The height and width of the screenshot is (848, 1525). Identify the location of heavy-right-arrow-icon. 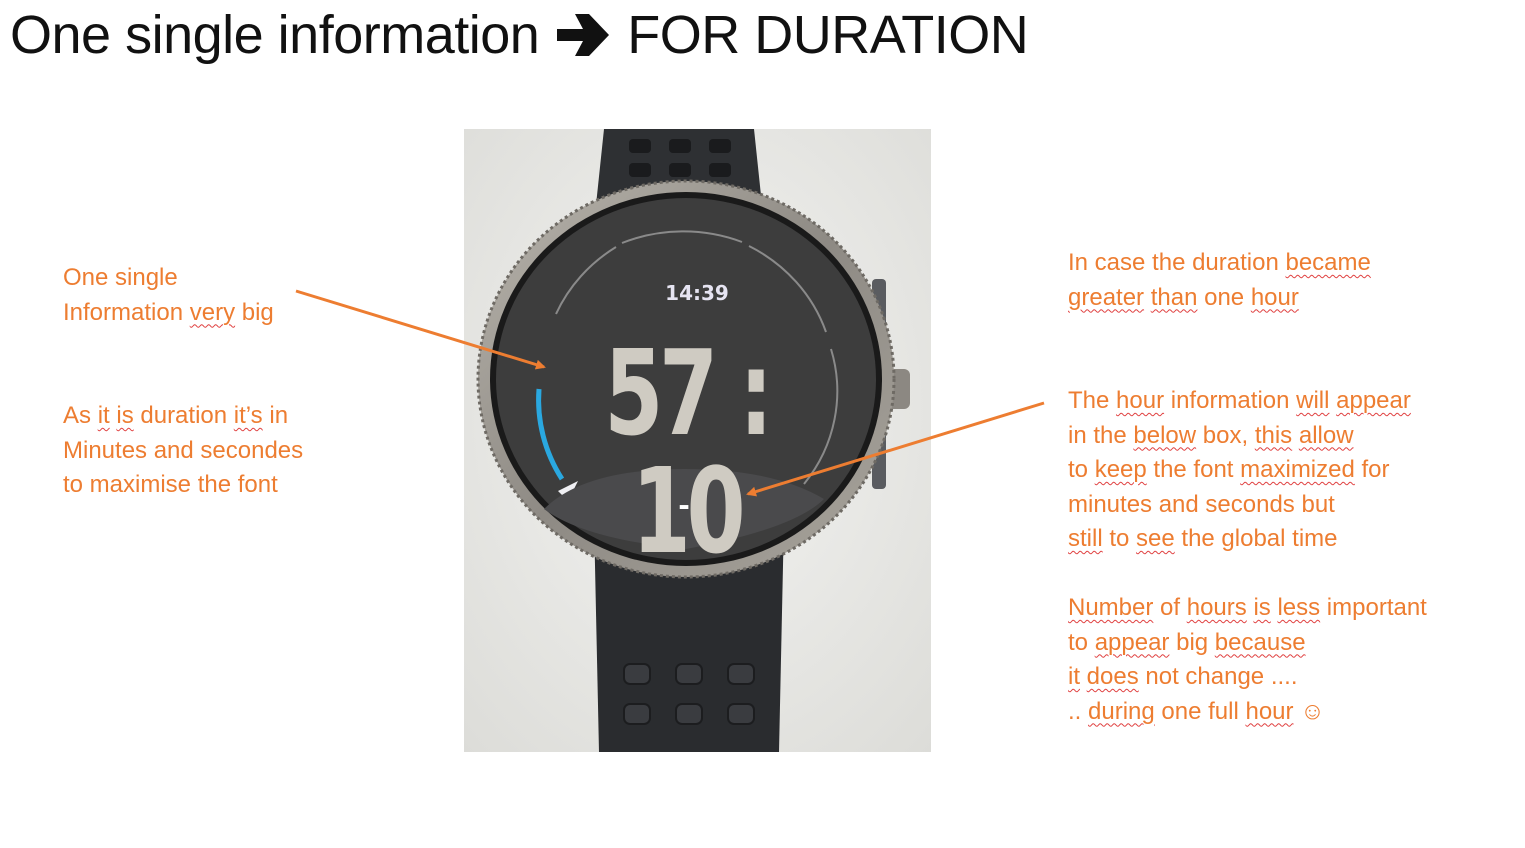
(583, 35).